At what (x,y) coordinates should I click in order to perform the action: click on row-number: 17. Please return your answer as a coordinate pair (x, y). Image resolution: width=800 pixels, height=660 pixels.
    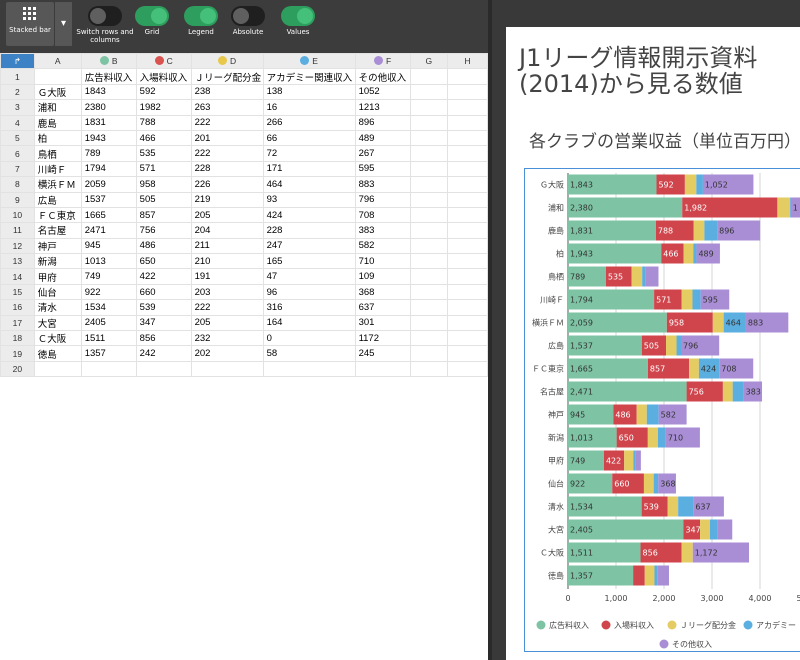
    Looking at the image, I should click on (17, 323).